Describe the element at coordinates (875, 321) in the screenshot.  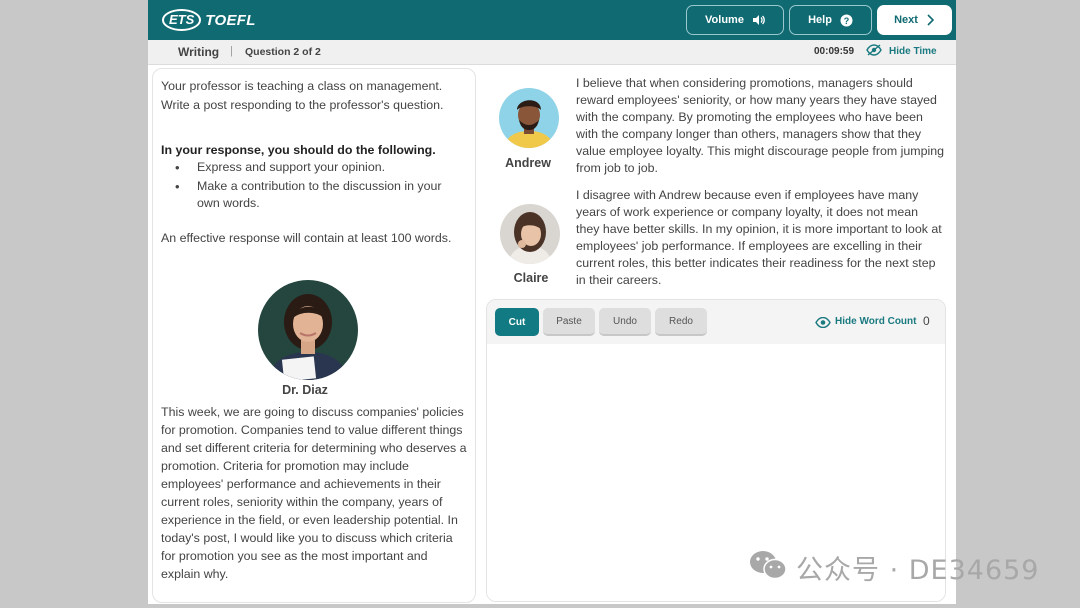
I see `hide-word-count-button: Hide Word Count` at that location.